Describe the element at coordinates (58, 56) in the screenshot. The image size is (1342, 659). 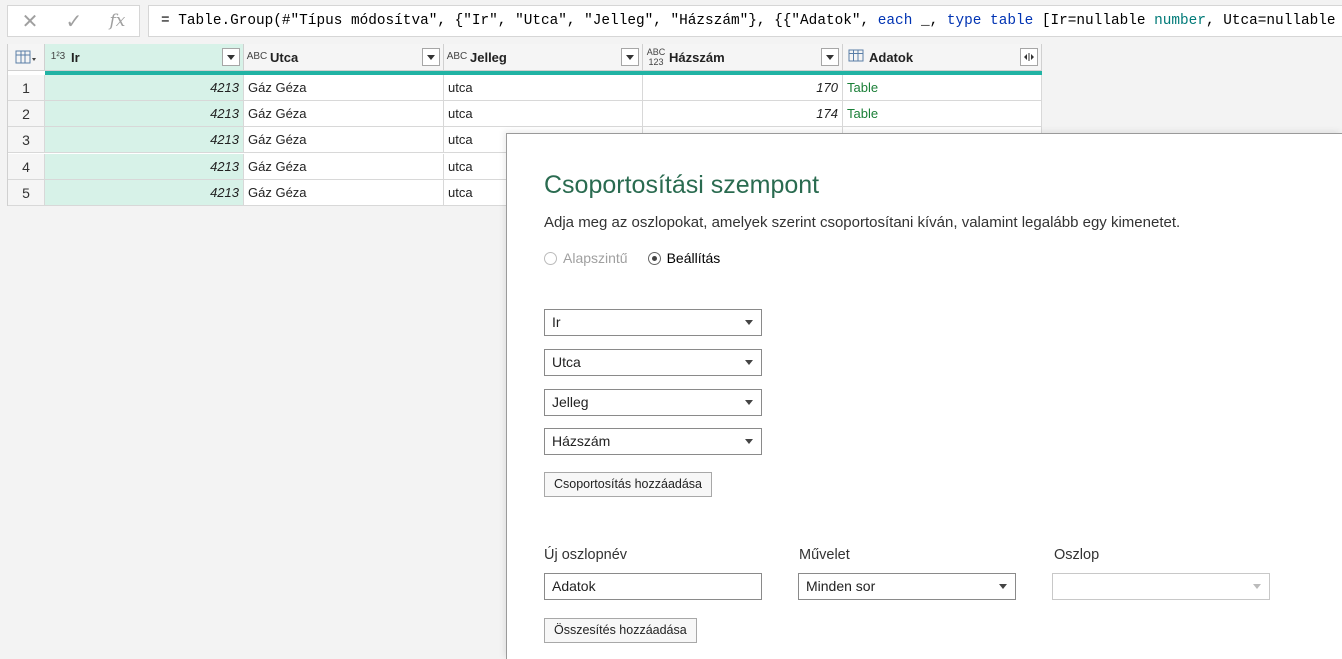
I see `type-icon: 1²3` at that location.